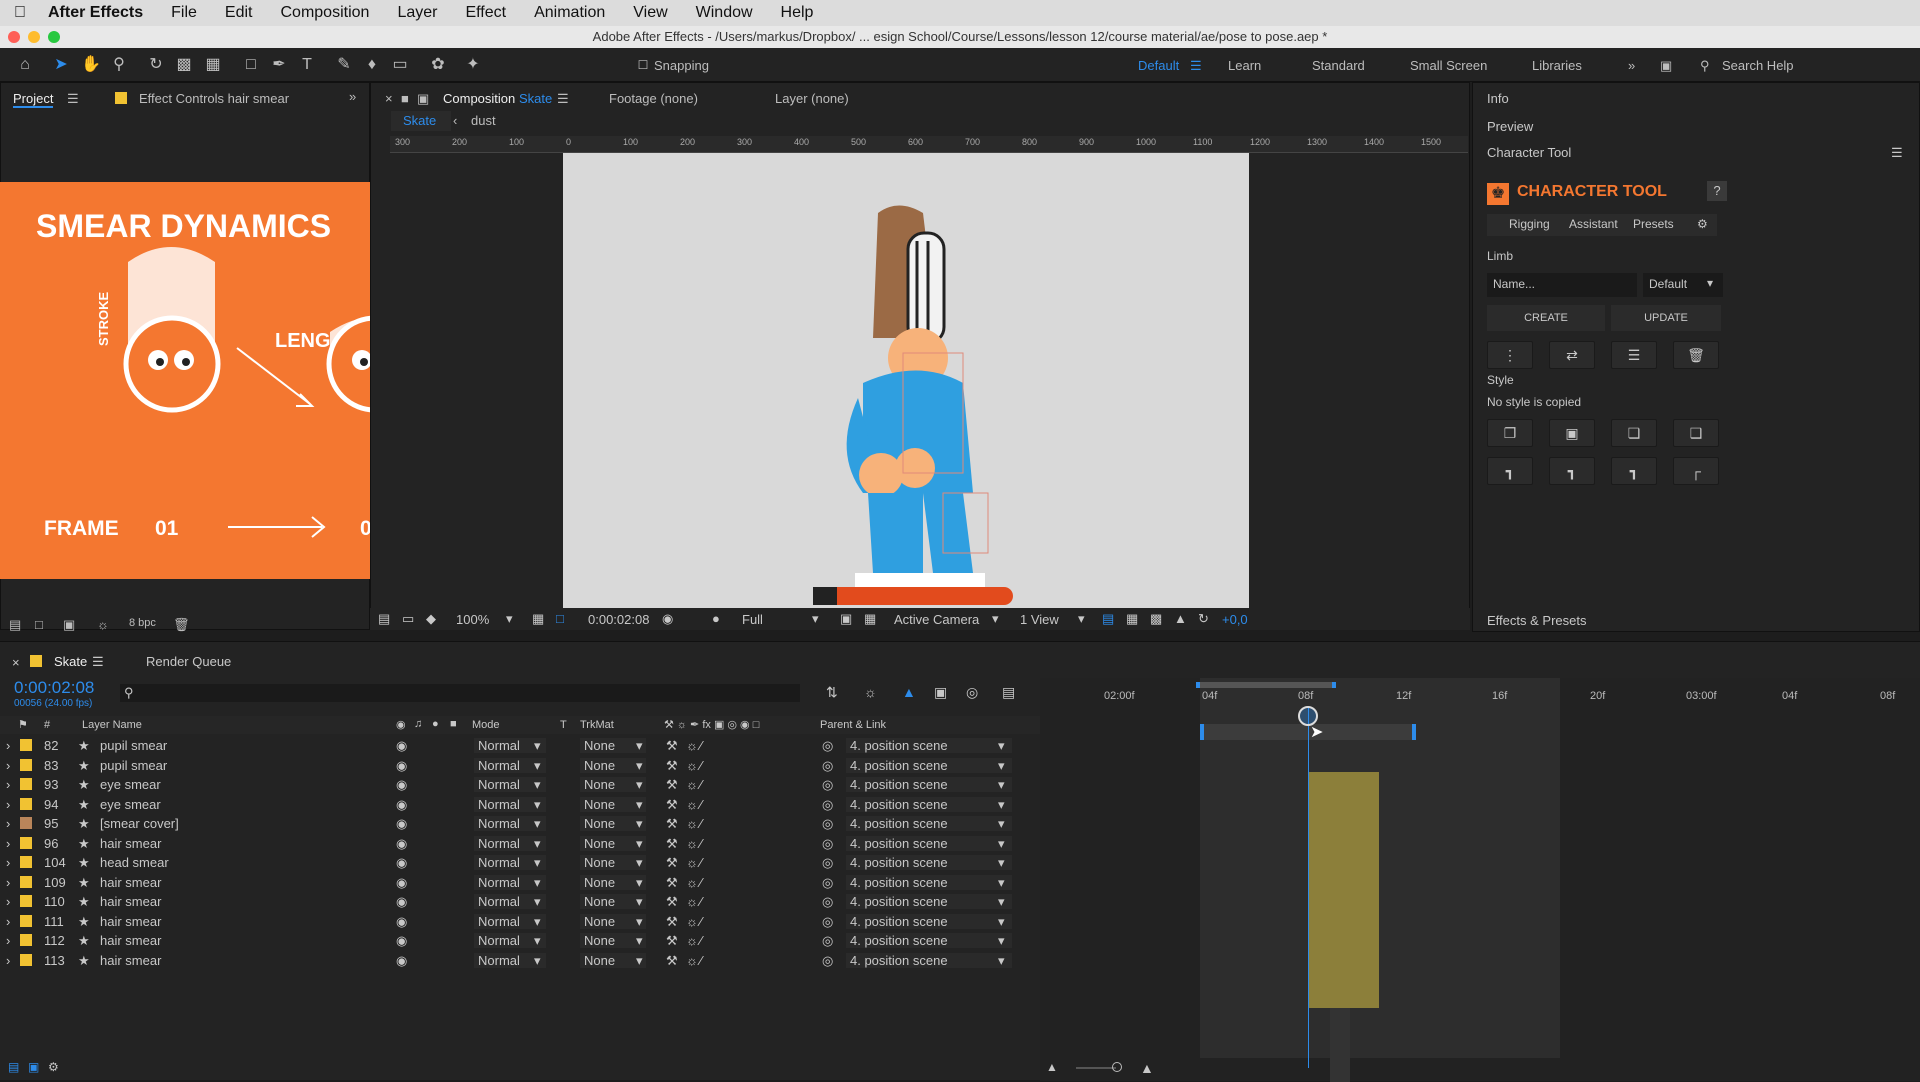  What do you see at coordinates (423, 99) in the screenshot?
I see `comp-lock-icon: ▣` at bounding box center [423, 99].